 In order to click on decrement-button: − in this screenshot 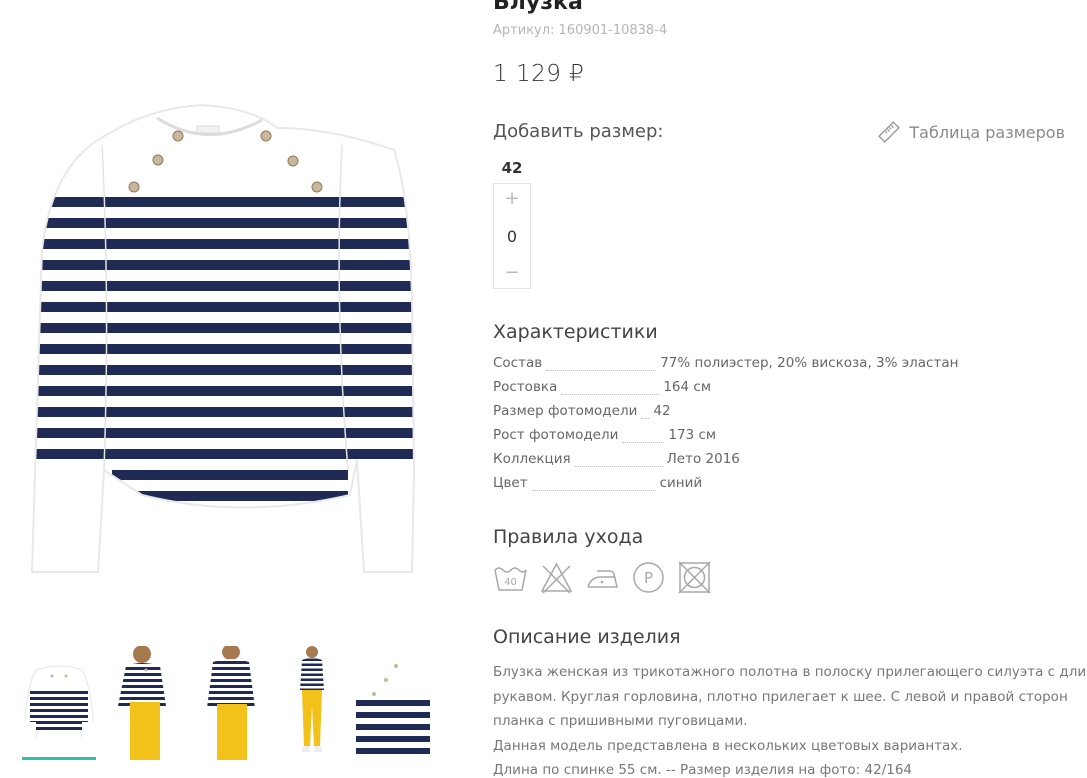, I will do `click(512, 273)`.